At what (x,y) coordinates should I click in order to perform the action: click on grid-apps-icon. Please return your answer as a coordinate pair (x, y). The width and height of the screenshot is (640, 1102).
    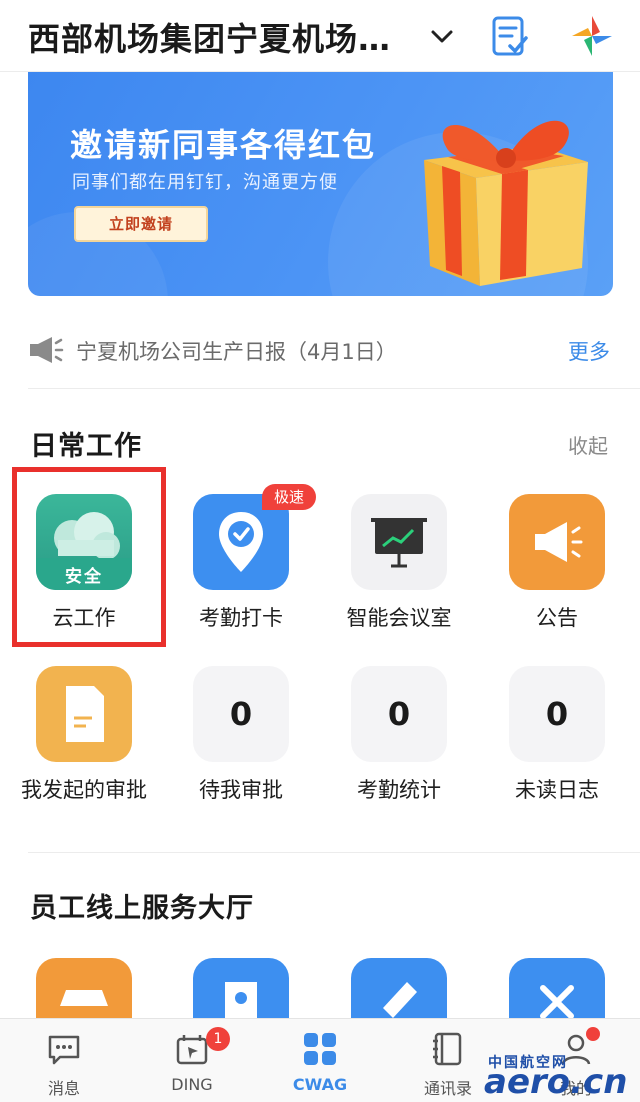
    Looking at the image, I should click on (320, 1049).